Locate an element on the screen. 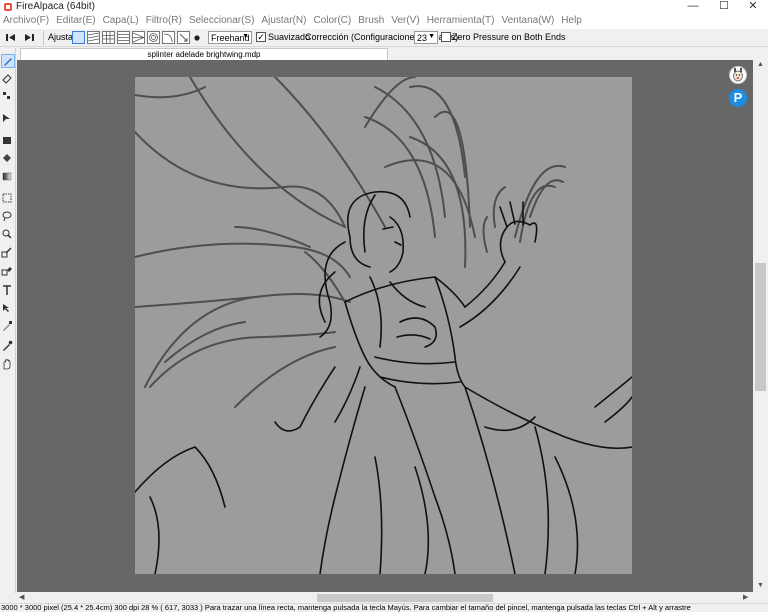  maximize-button: ☐ is located at coordinates (724, 7).